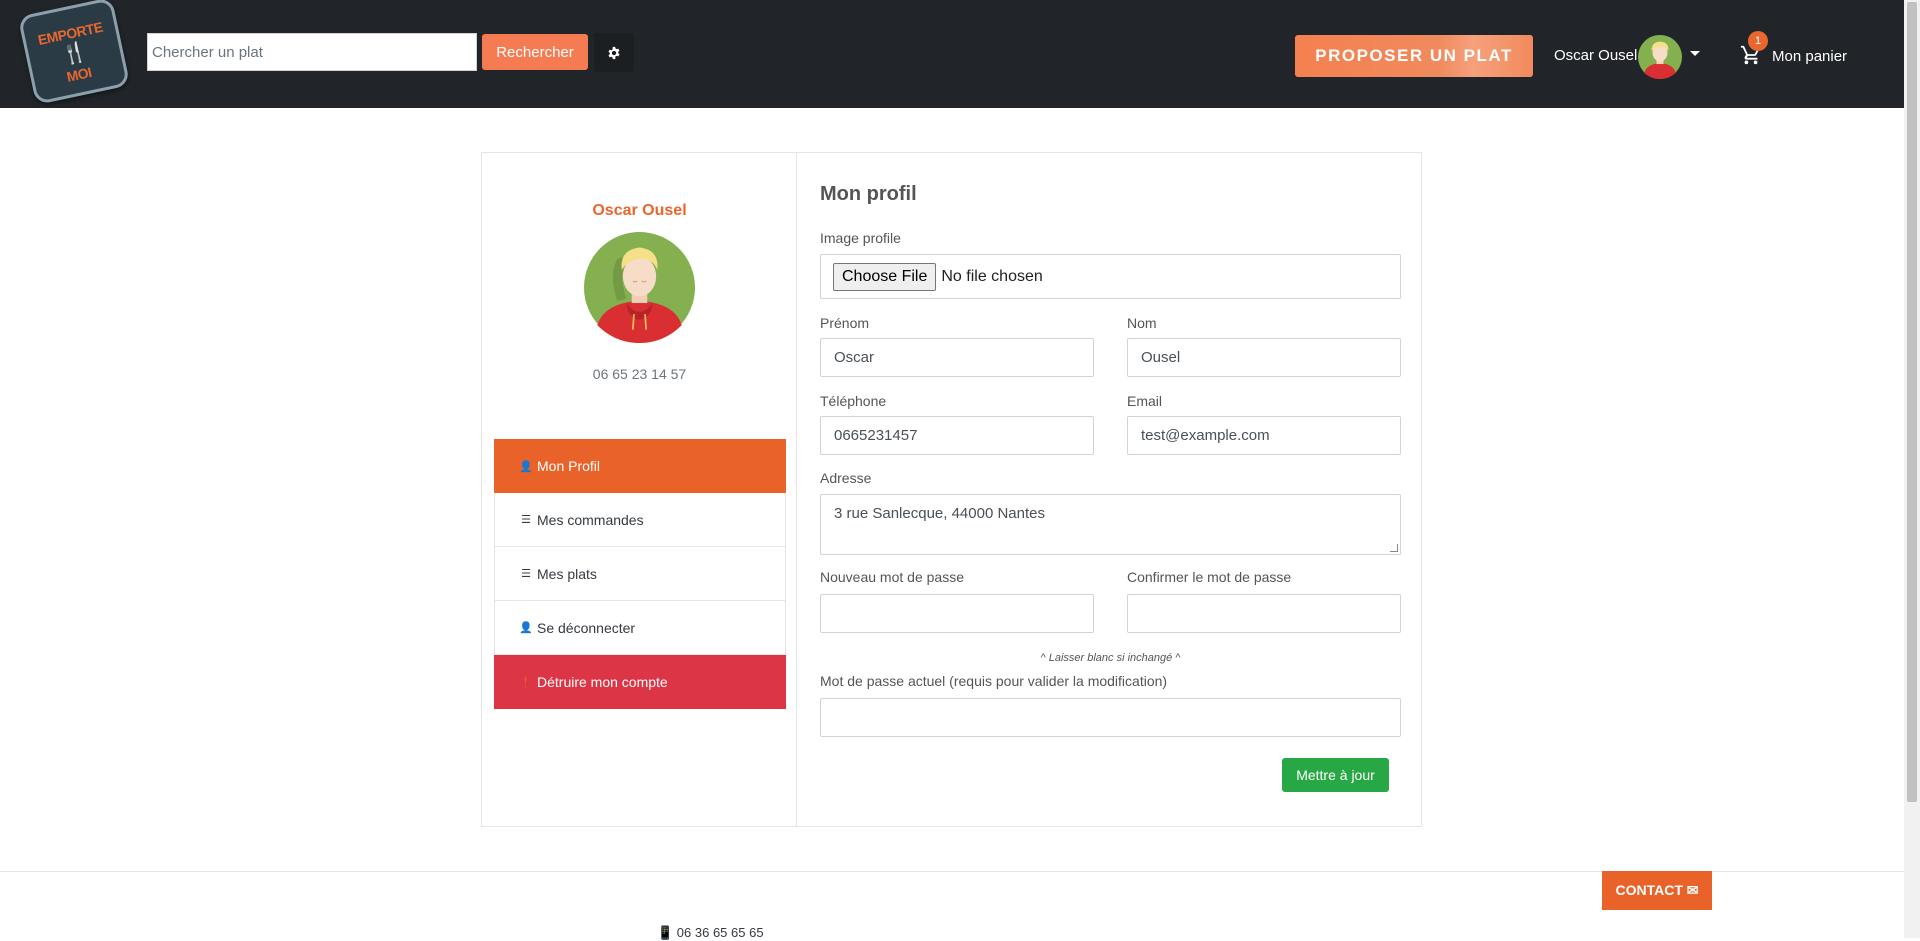  I want to click on menu-item-dishes: ☰ Mes plats, so click(640, 574).